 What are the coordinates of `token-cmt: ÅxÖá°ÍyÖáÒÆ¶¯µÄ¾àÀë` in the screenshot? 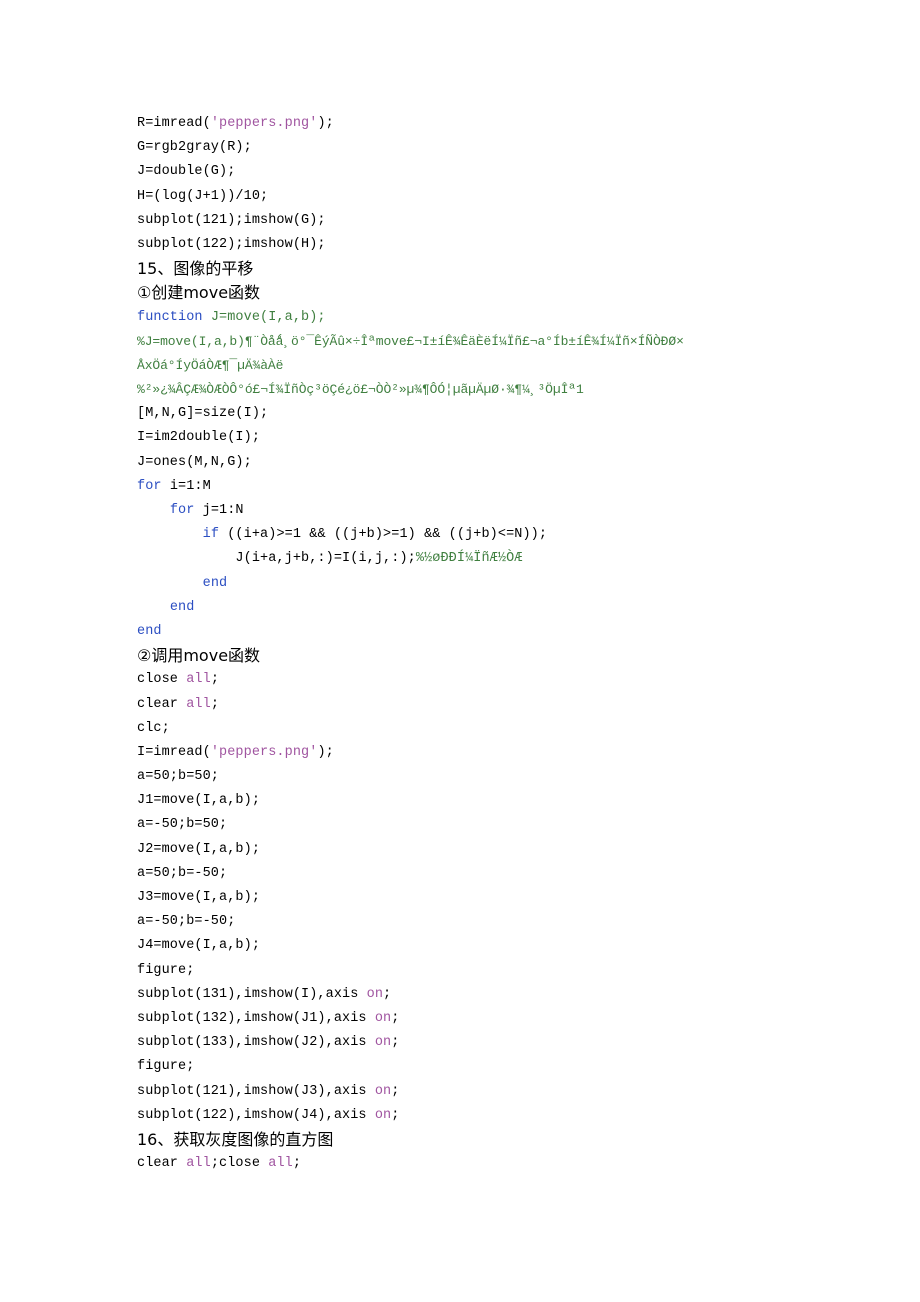 It's located at (210, 365).